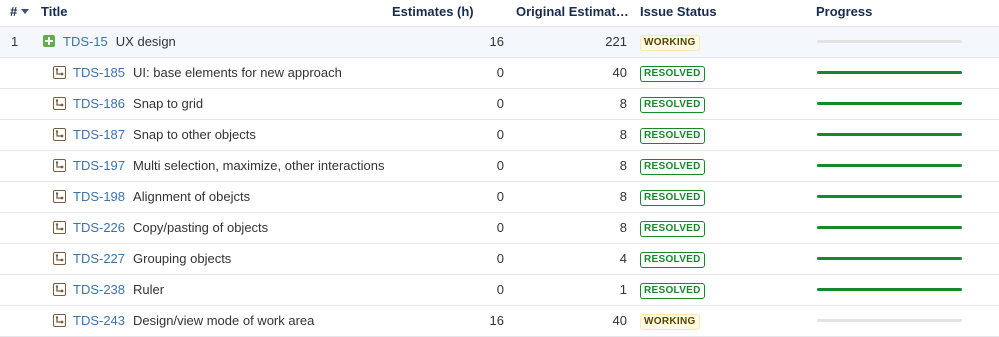 This screenshot has width=999, height=337. I want to click on issue-key-link: TDS-185, so click(99, 72).